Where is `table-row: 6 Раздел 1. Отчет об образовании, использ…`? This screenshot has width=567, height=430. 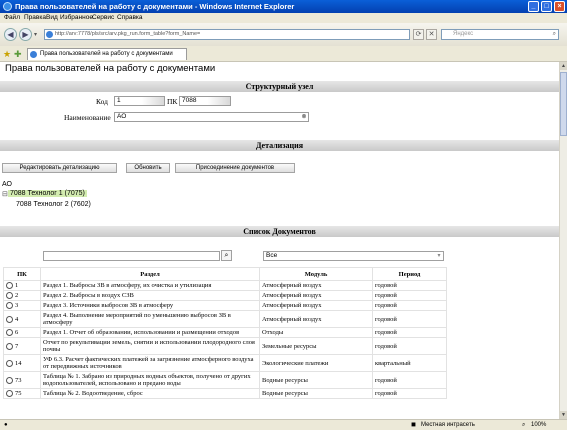
table-row: 6 Раздел 1. Отчет об образовании, использ… is located at coordinates (225, 333).